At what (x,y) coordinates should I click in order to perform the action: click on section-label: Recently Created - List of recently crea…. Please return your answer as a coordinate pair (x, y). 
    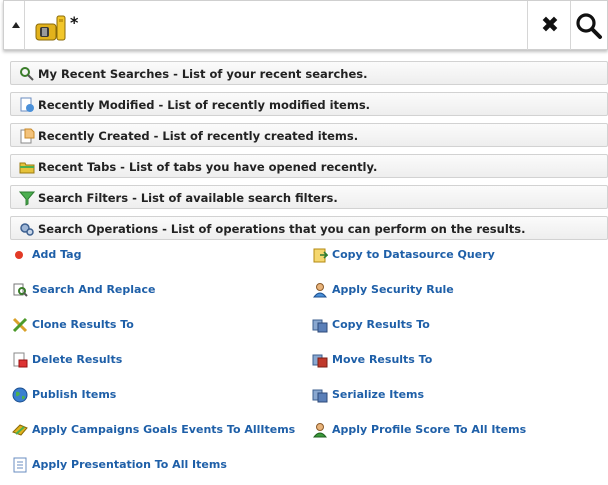
    Looking at the image, I should click on (198, 136).